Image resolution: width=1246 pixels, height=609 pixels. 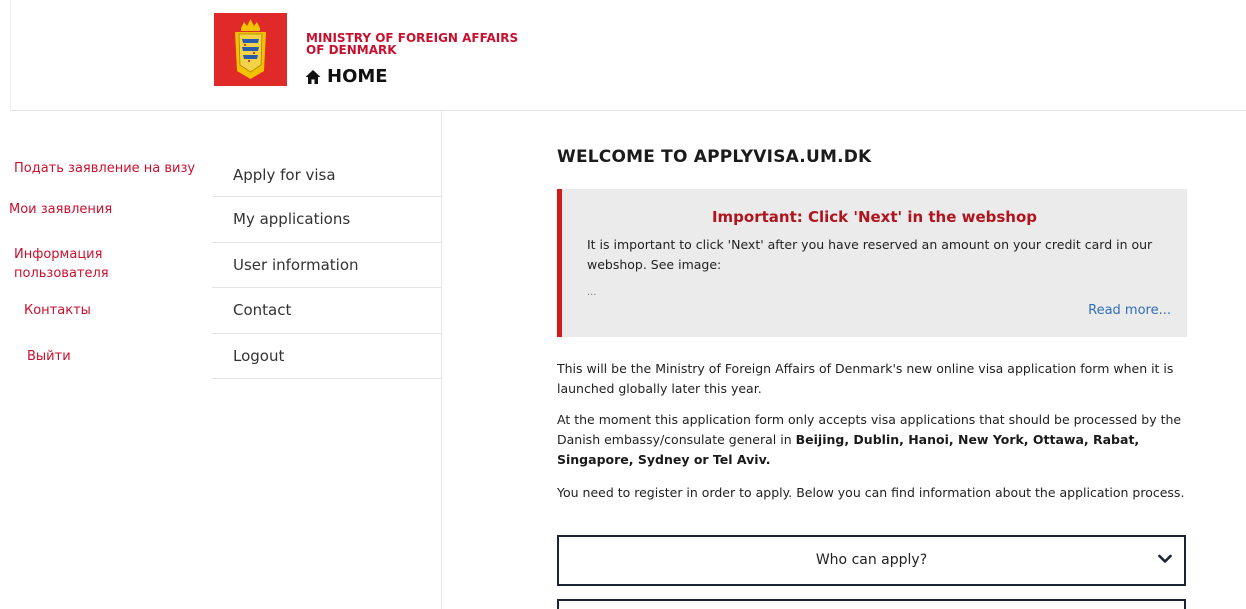 What do you see at coordinates (60, 209) in the screenshot?
I see `ru-nav-my-applications: Мои заявления` at bounding box center [60, 209].